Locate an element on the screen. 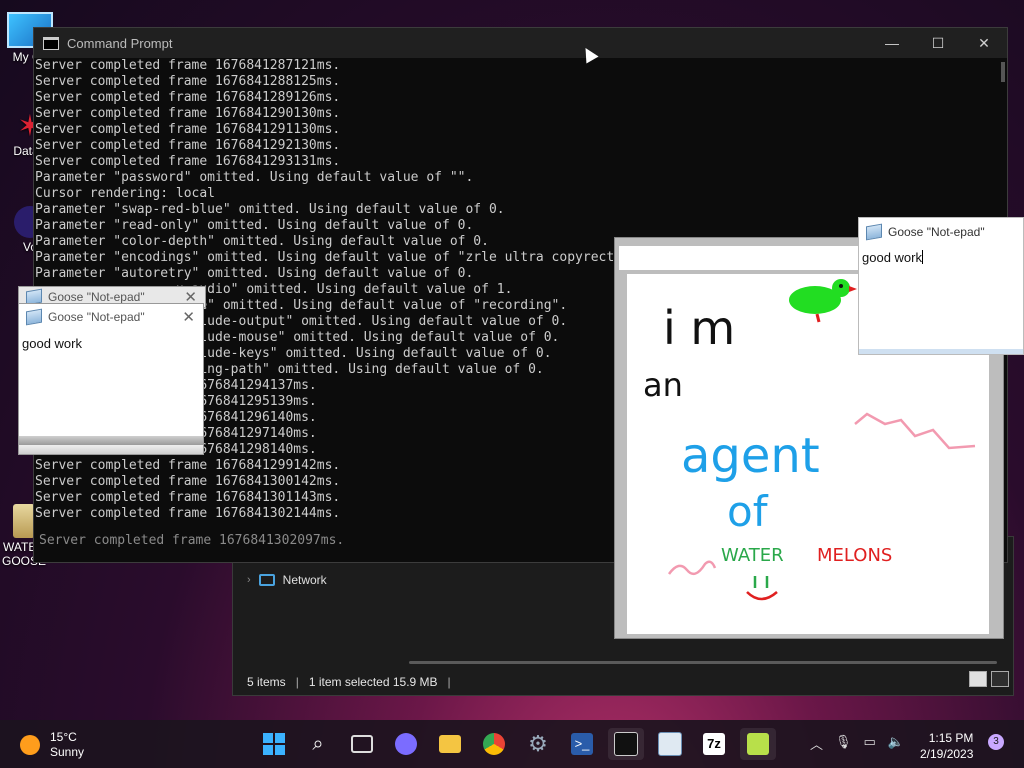 This screenshot has height=768, width=1024. clock-date: 2/19/2023 is located at coordinates (947, 754).